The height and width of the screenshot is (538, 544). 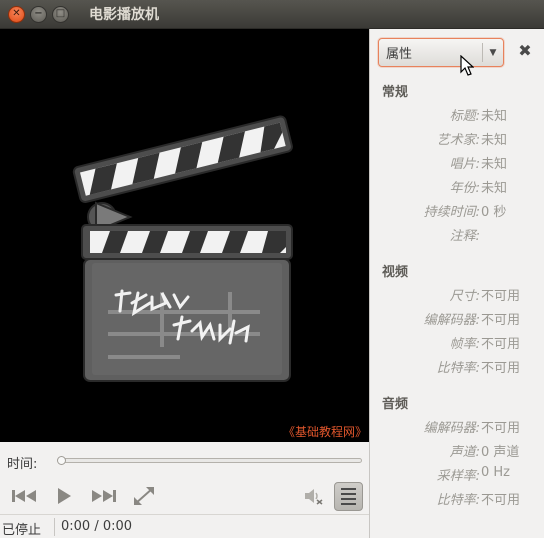 I want to click on property-row: 年份: 未知, so click(x=457, y=187).